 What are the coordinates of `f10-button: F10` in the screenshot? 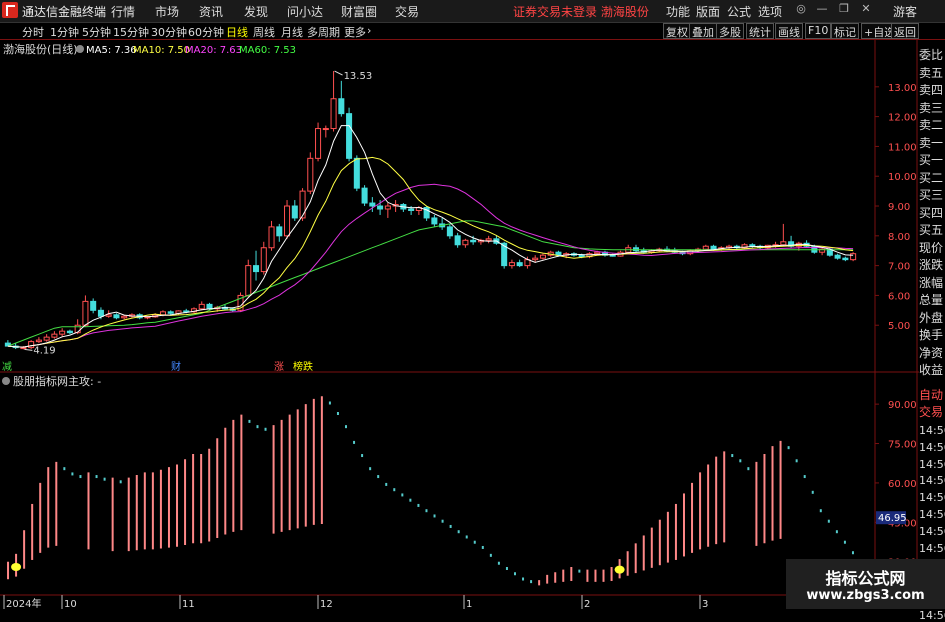 It's located at (818, 31).